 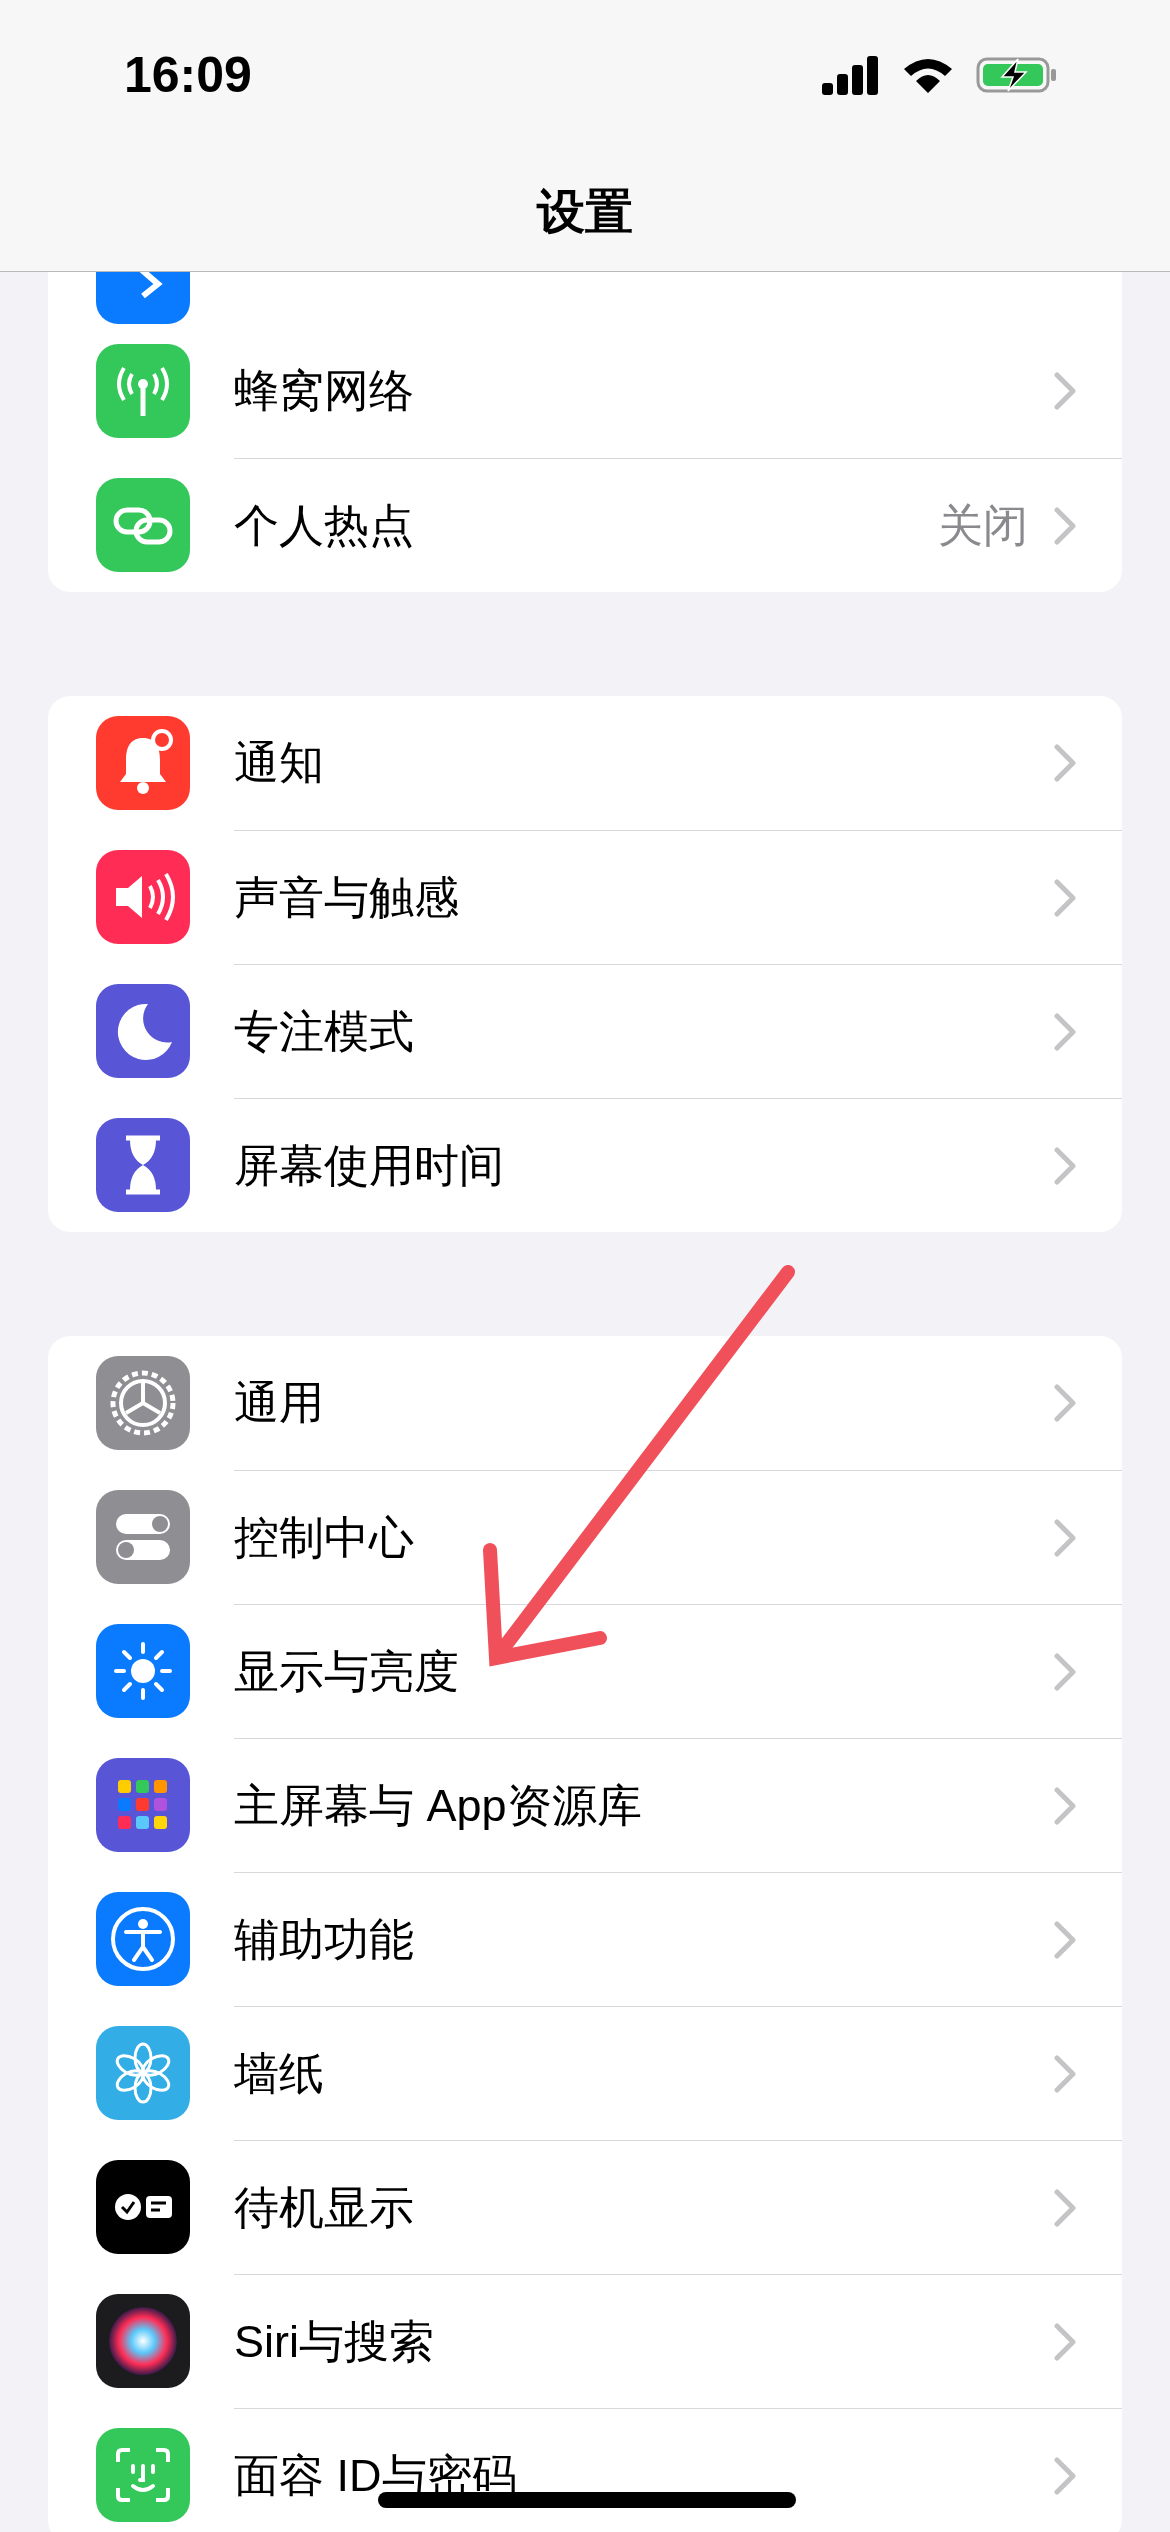 I want to click on settings-row: 控制中心, so click(x=585, y=1537).